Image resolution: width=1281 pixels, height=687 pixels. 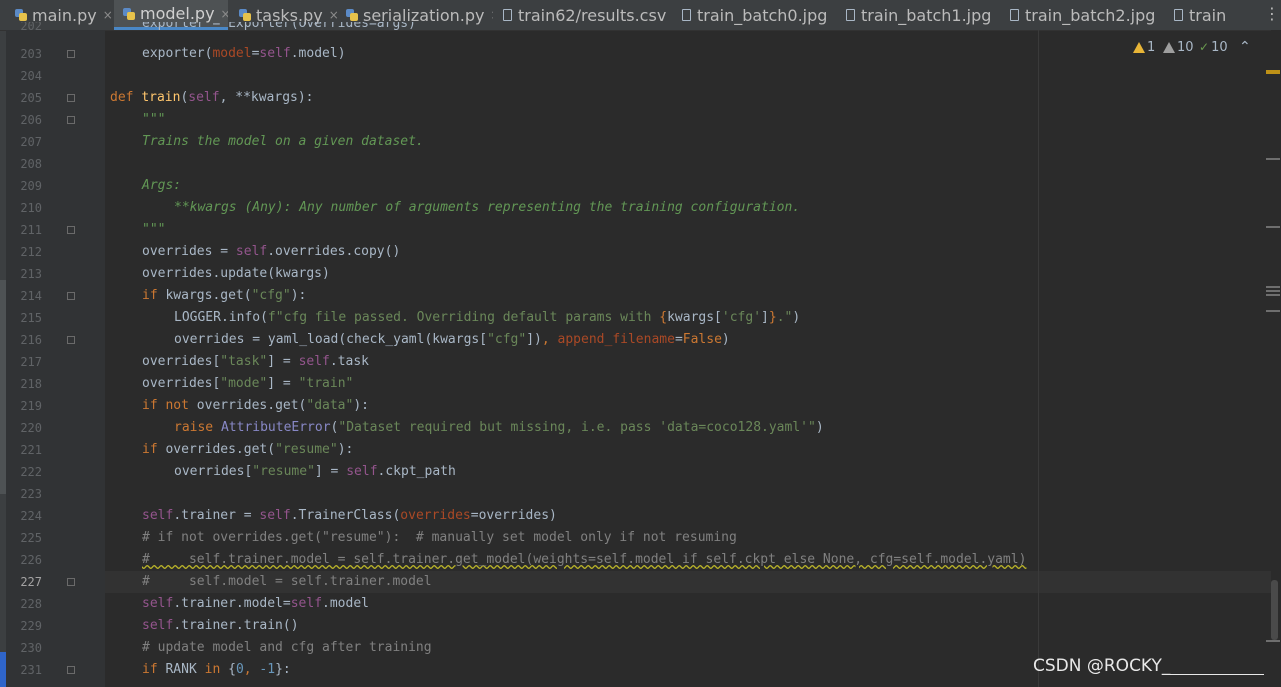 What do you see at coordinates (283, 141) in the screenshot?
I see `code-line-207: Trains the model on a given dataset.` at bounding box center [283, 141].